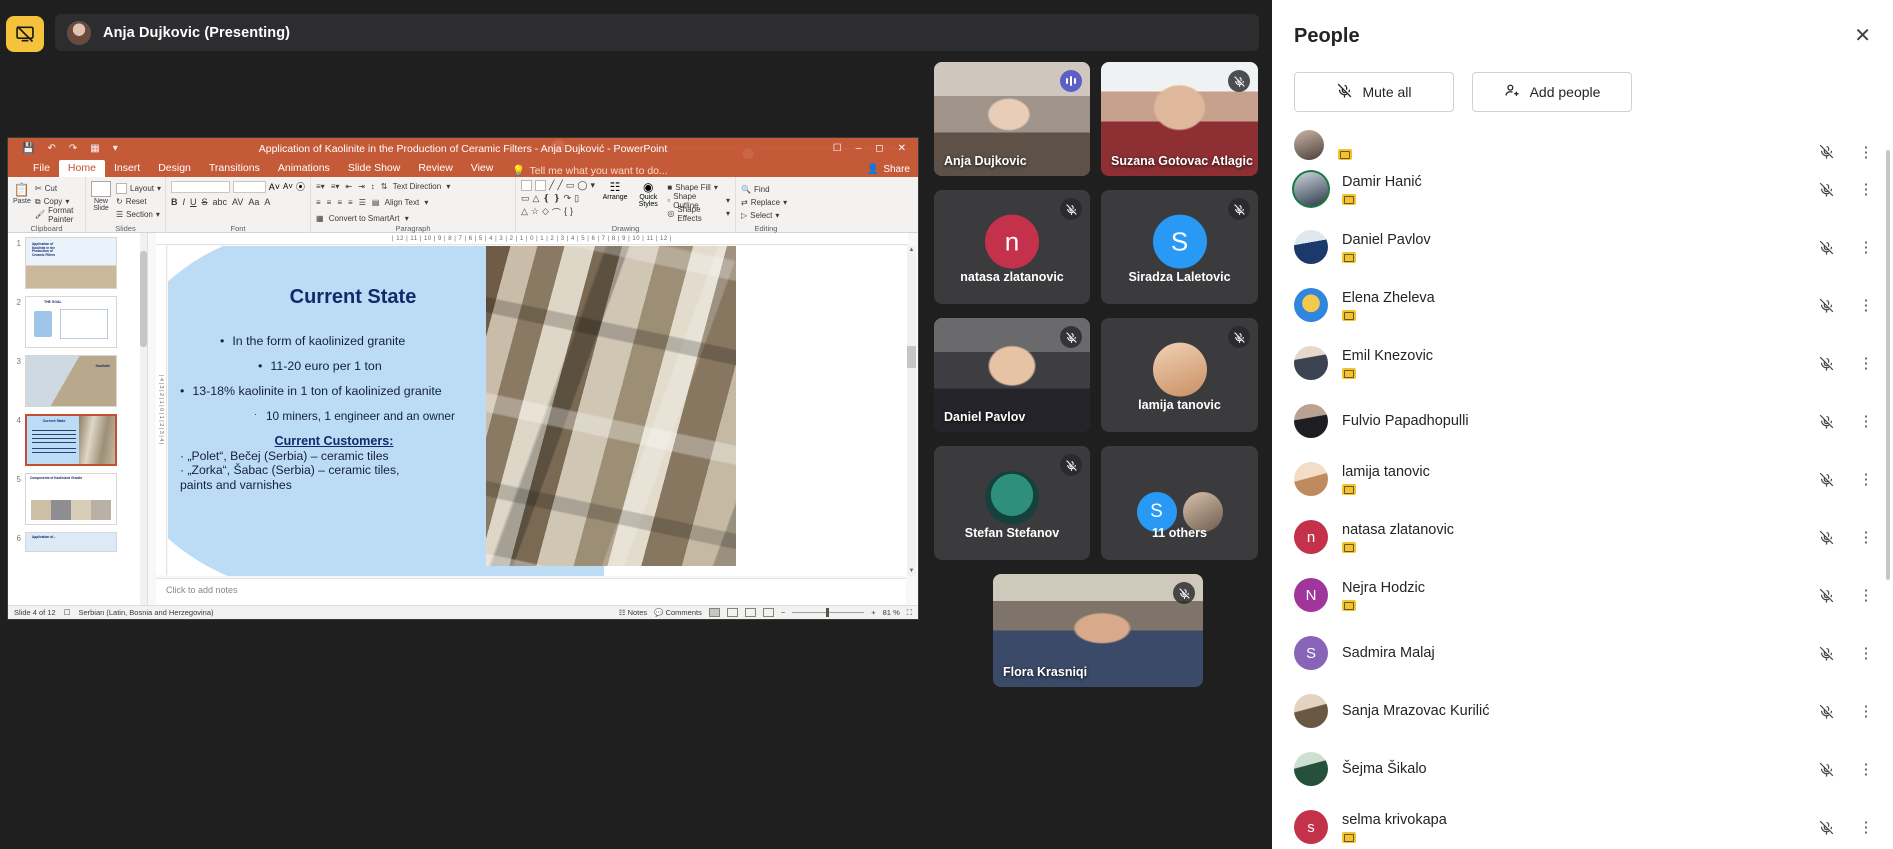 This screenshot has width=1893, height=849. I want to click on normal-view-icon, so click(714, 612).